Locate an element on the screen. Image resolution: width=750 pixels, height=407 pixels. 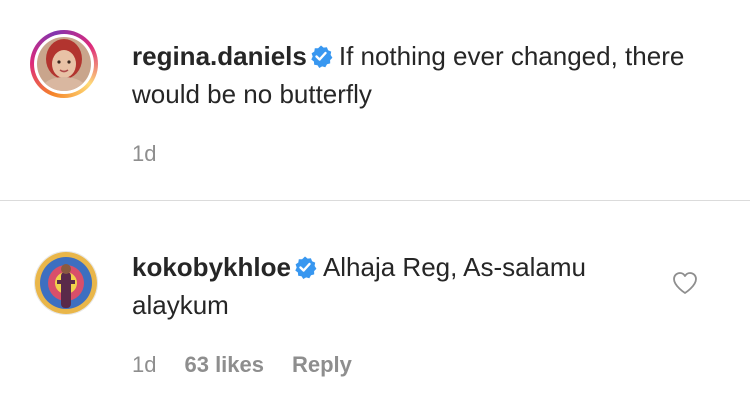
caption-avatar-story-ring is located at coordinates (64, 64).